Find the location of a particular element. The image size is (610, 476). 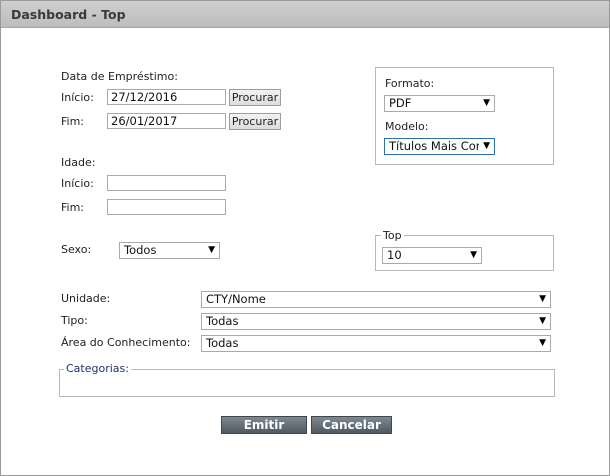

tipo-label: Tipo: is located at coordinates (74, 320).